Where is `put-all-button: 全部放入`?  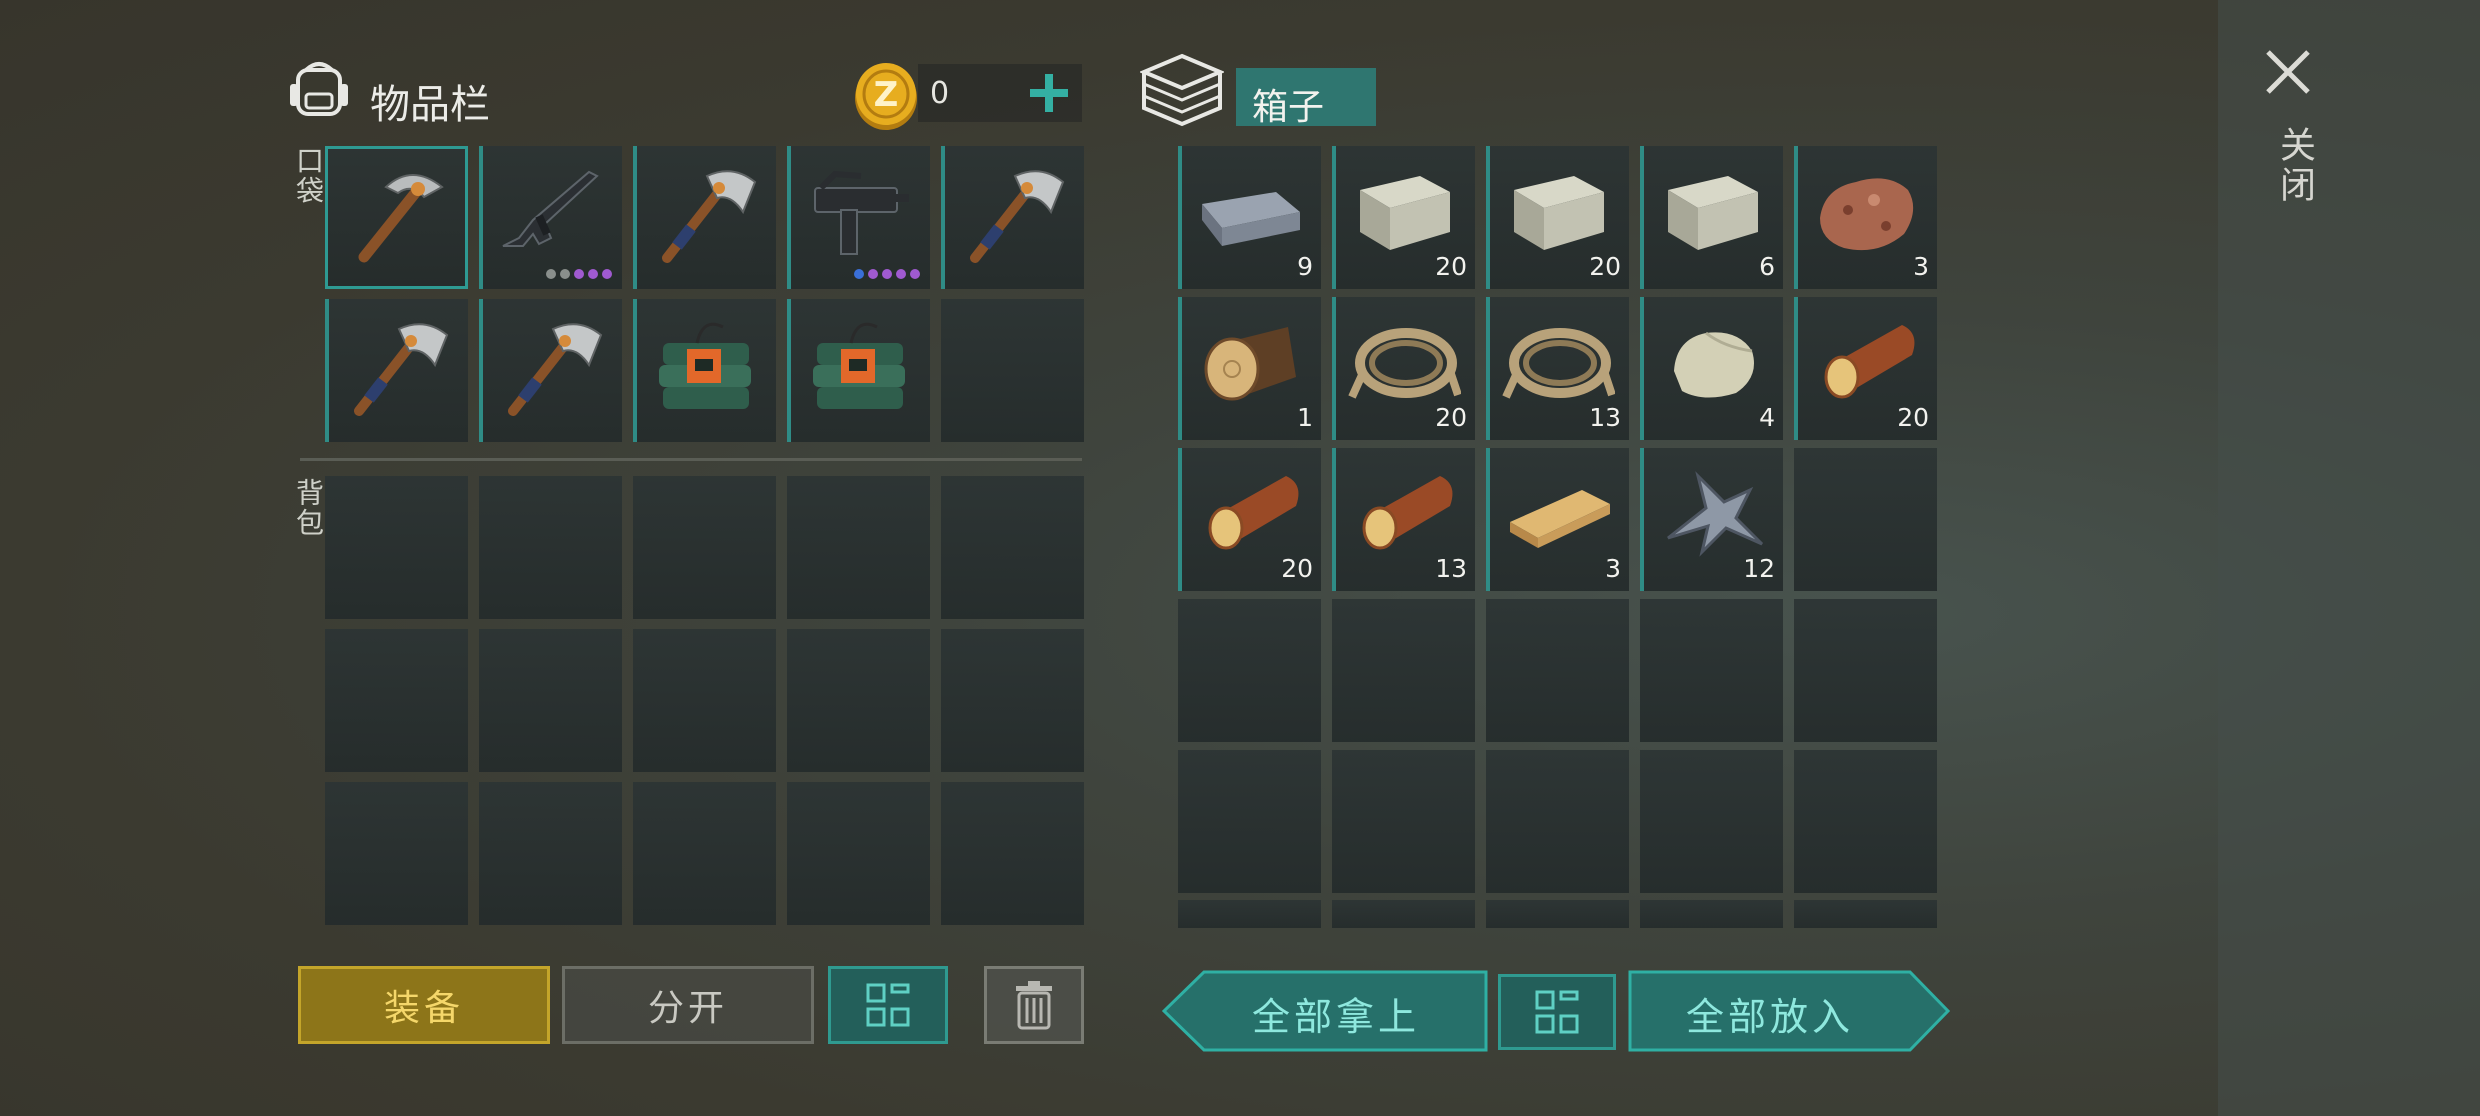
put-all-button: 全部放入 is located at coordinates (1789, 1011).